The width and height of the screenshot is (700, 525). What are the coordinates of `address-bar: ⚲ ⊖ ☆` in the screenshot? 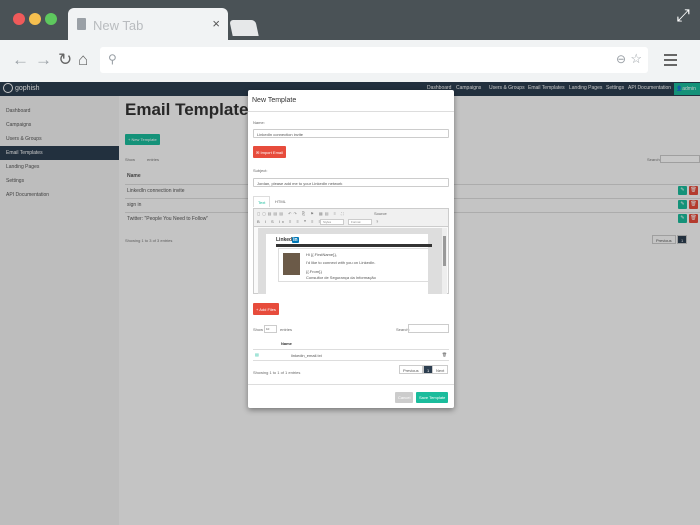 It's located at (374, 60).